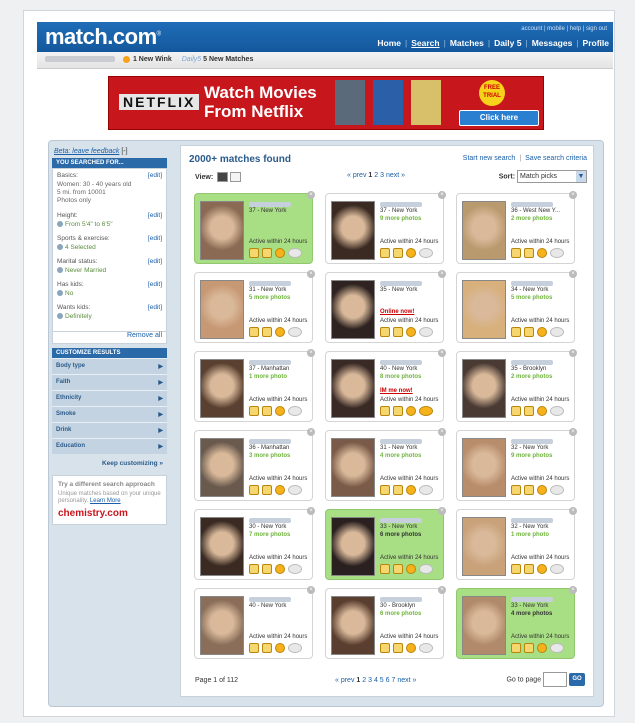 The image size is (635, 723). Describe the element at coordinates (530, 535) in the screenshot. I see `more-photos-link: 1 more photo` at that location.